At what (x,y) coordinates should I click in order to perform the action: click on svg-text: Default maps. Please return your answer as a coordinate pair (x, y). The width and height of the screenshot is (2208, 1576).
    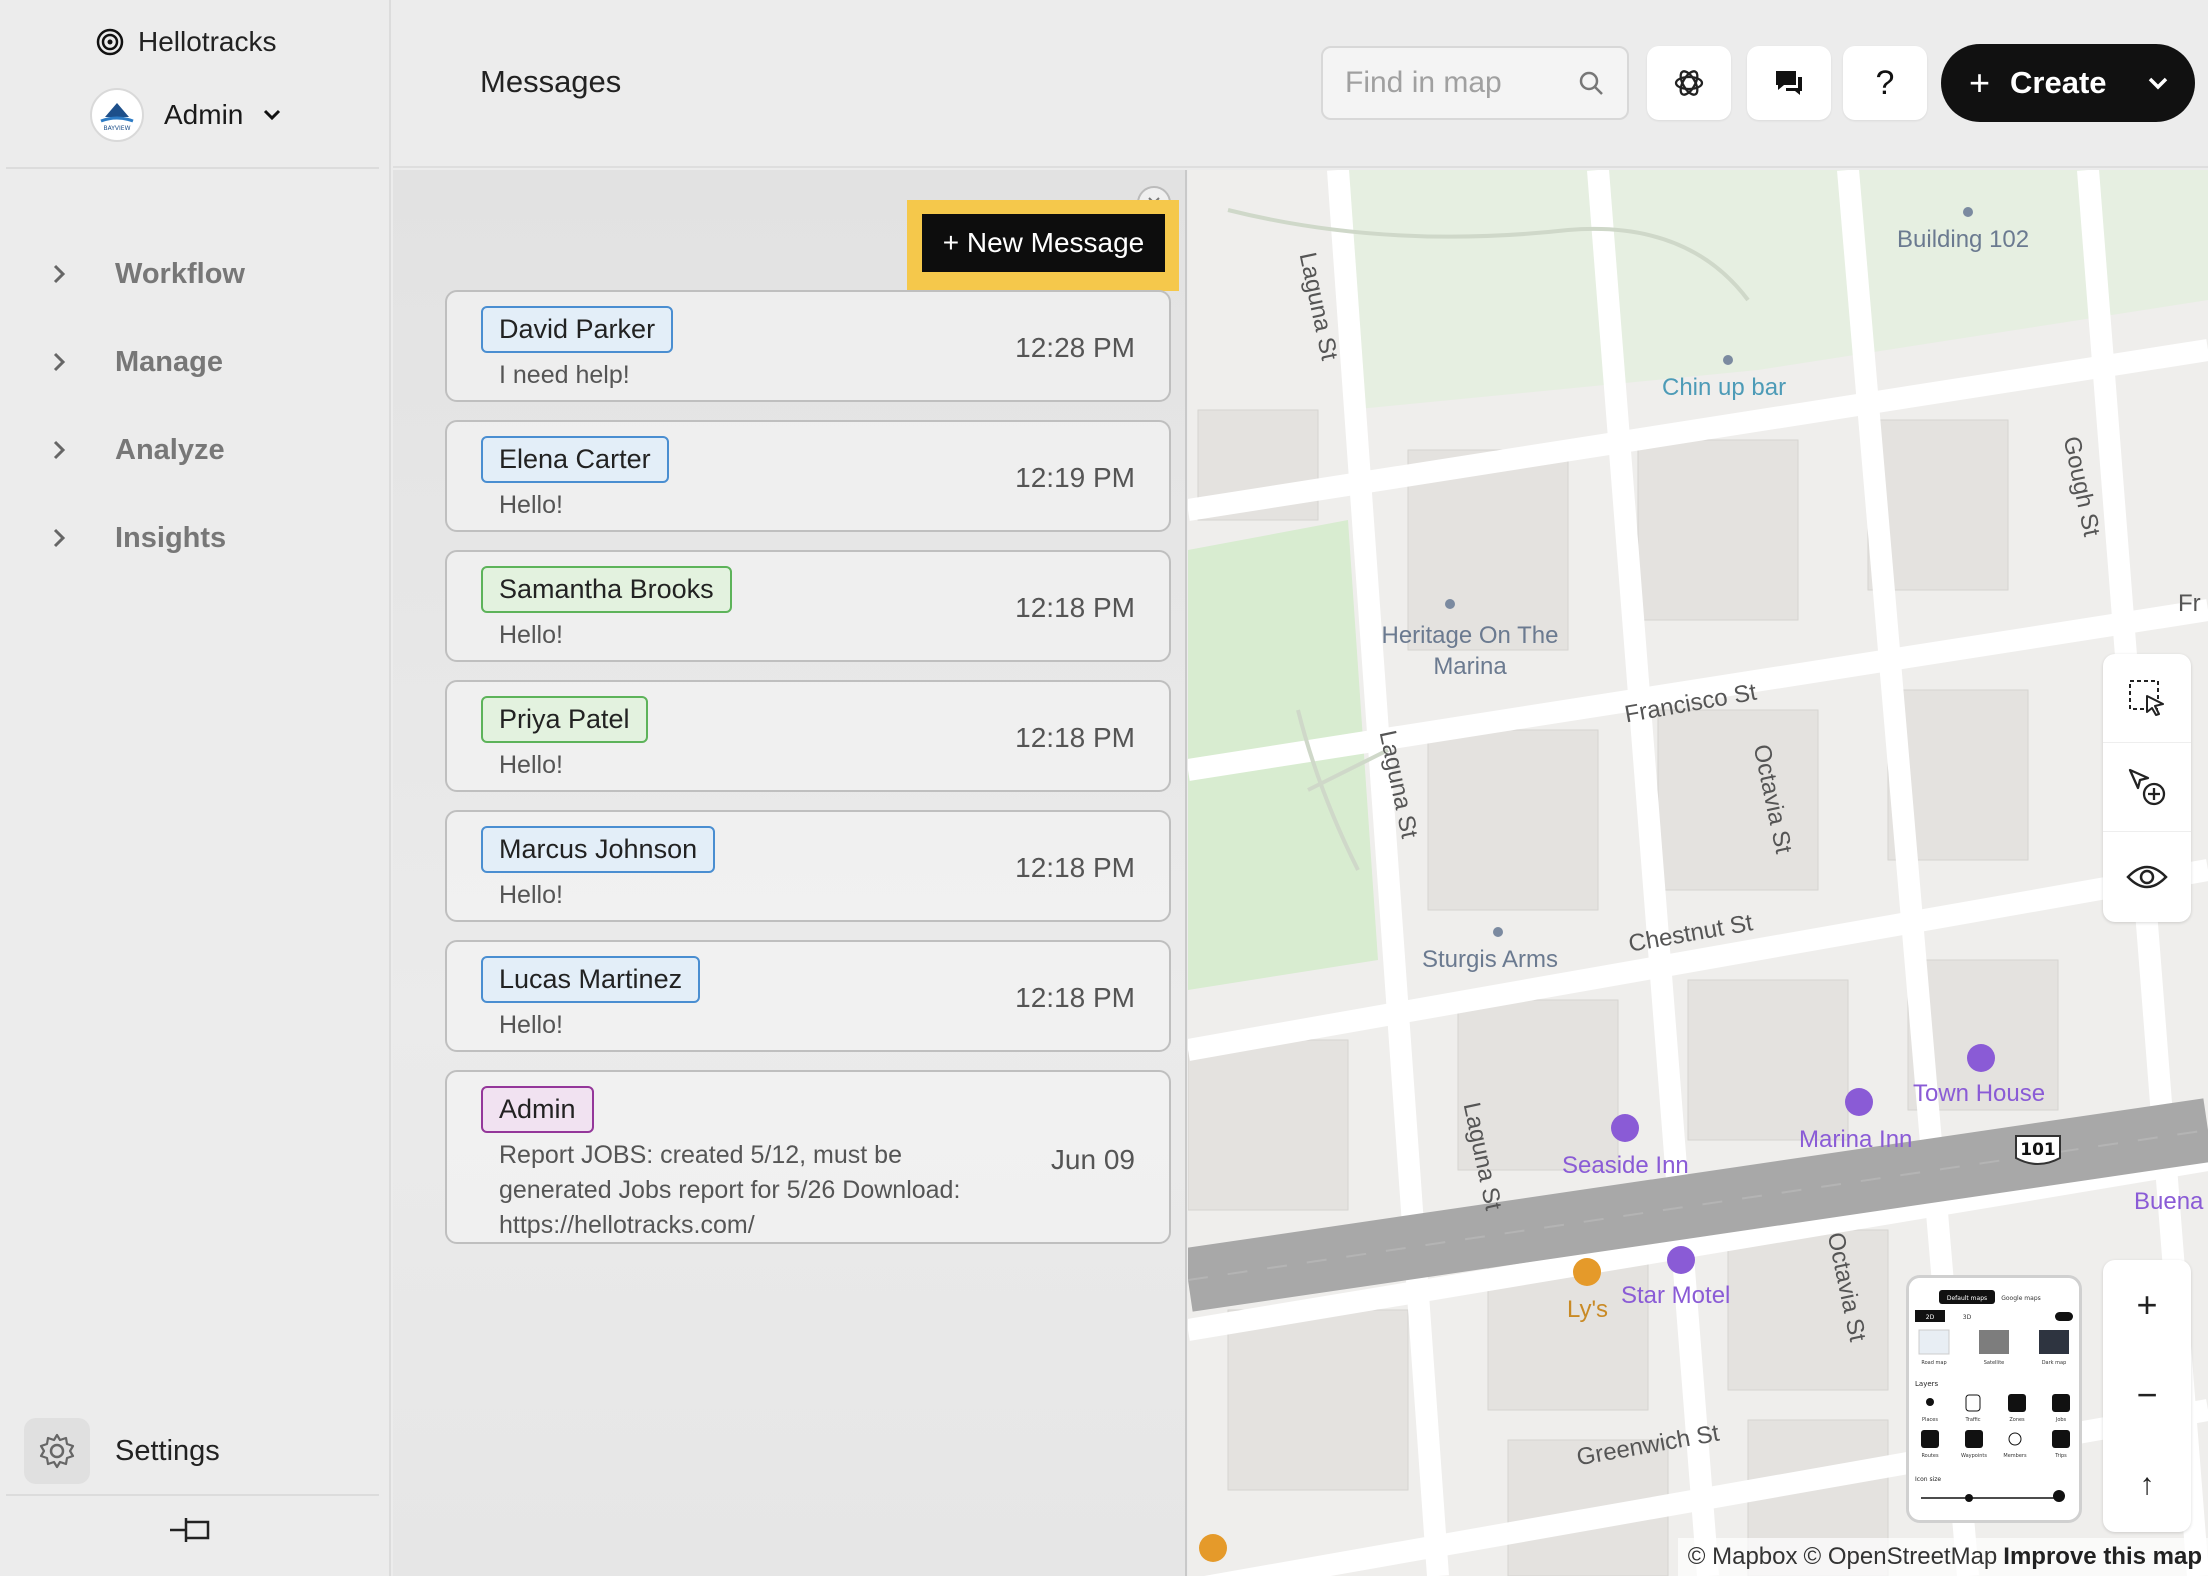
    Looking at the image, I should click on (1967, 1298).